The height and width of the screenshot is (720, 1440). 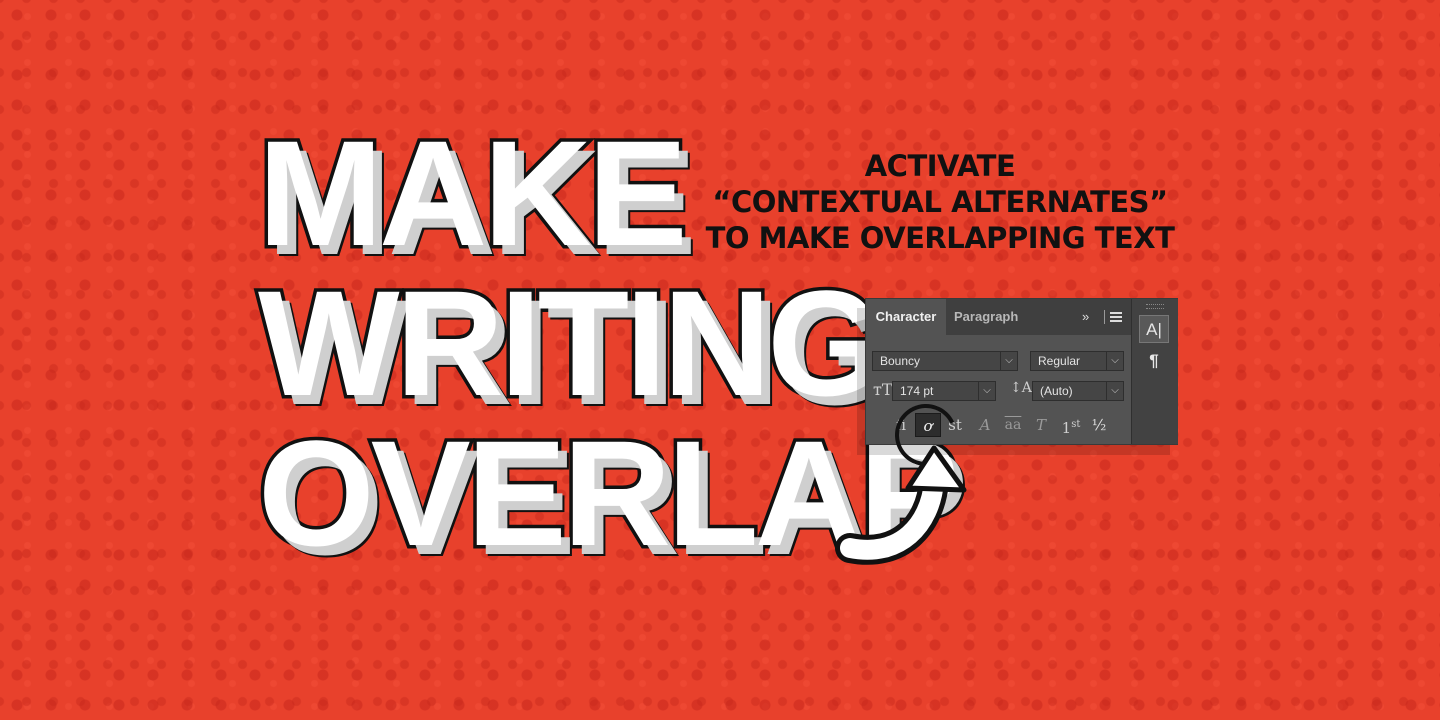 I want to click on leading-icon: ↕A, so click(x=1021, y=388).